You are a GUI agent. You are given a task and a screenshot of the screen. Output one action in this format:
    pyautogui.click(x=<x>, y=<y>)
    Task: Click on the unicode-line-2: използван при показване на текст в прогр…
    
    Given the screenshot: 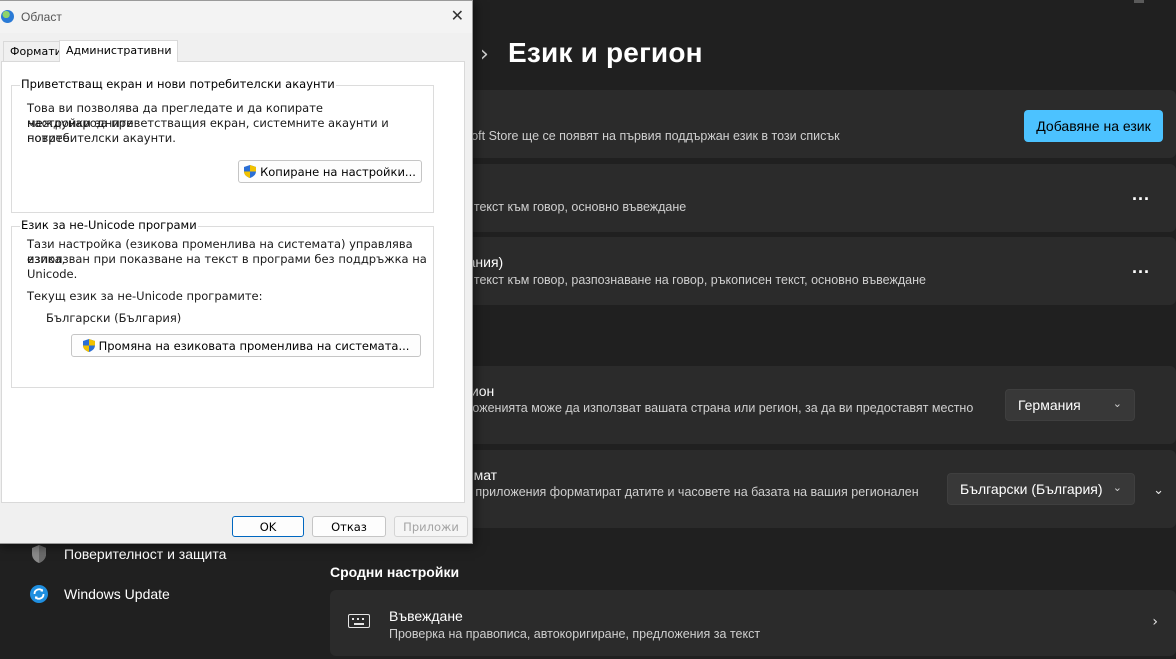 What is the action you would take?
    pyautogui.click(x=227, y=259)
    